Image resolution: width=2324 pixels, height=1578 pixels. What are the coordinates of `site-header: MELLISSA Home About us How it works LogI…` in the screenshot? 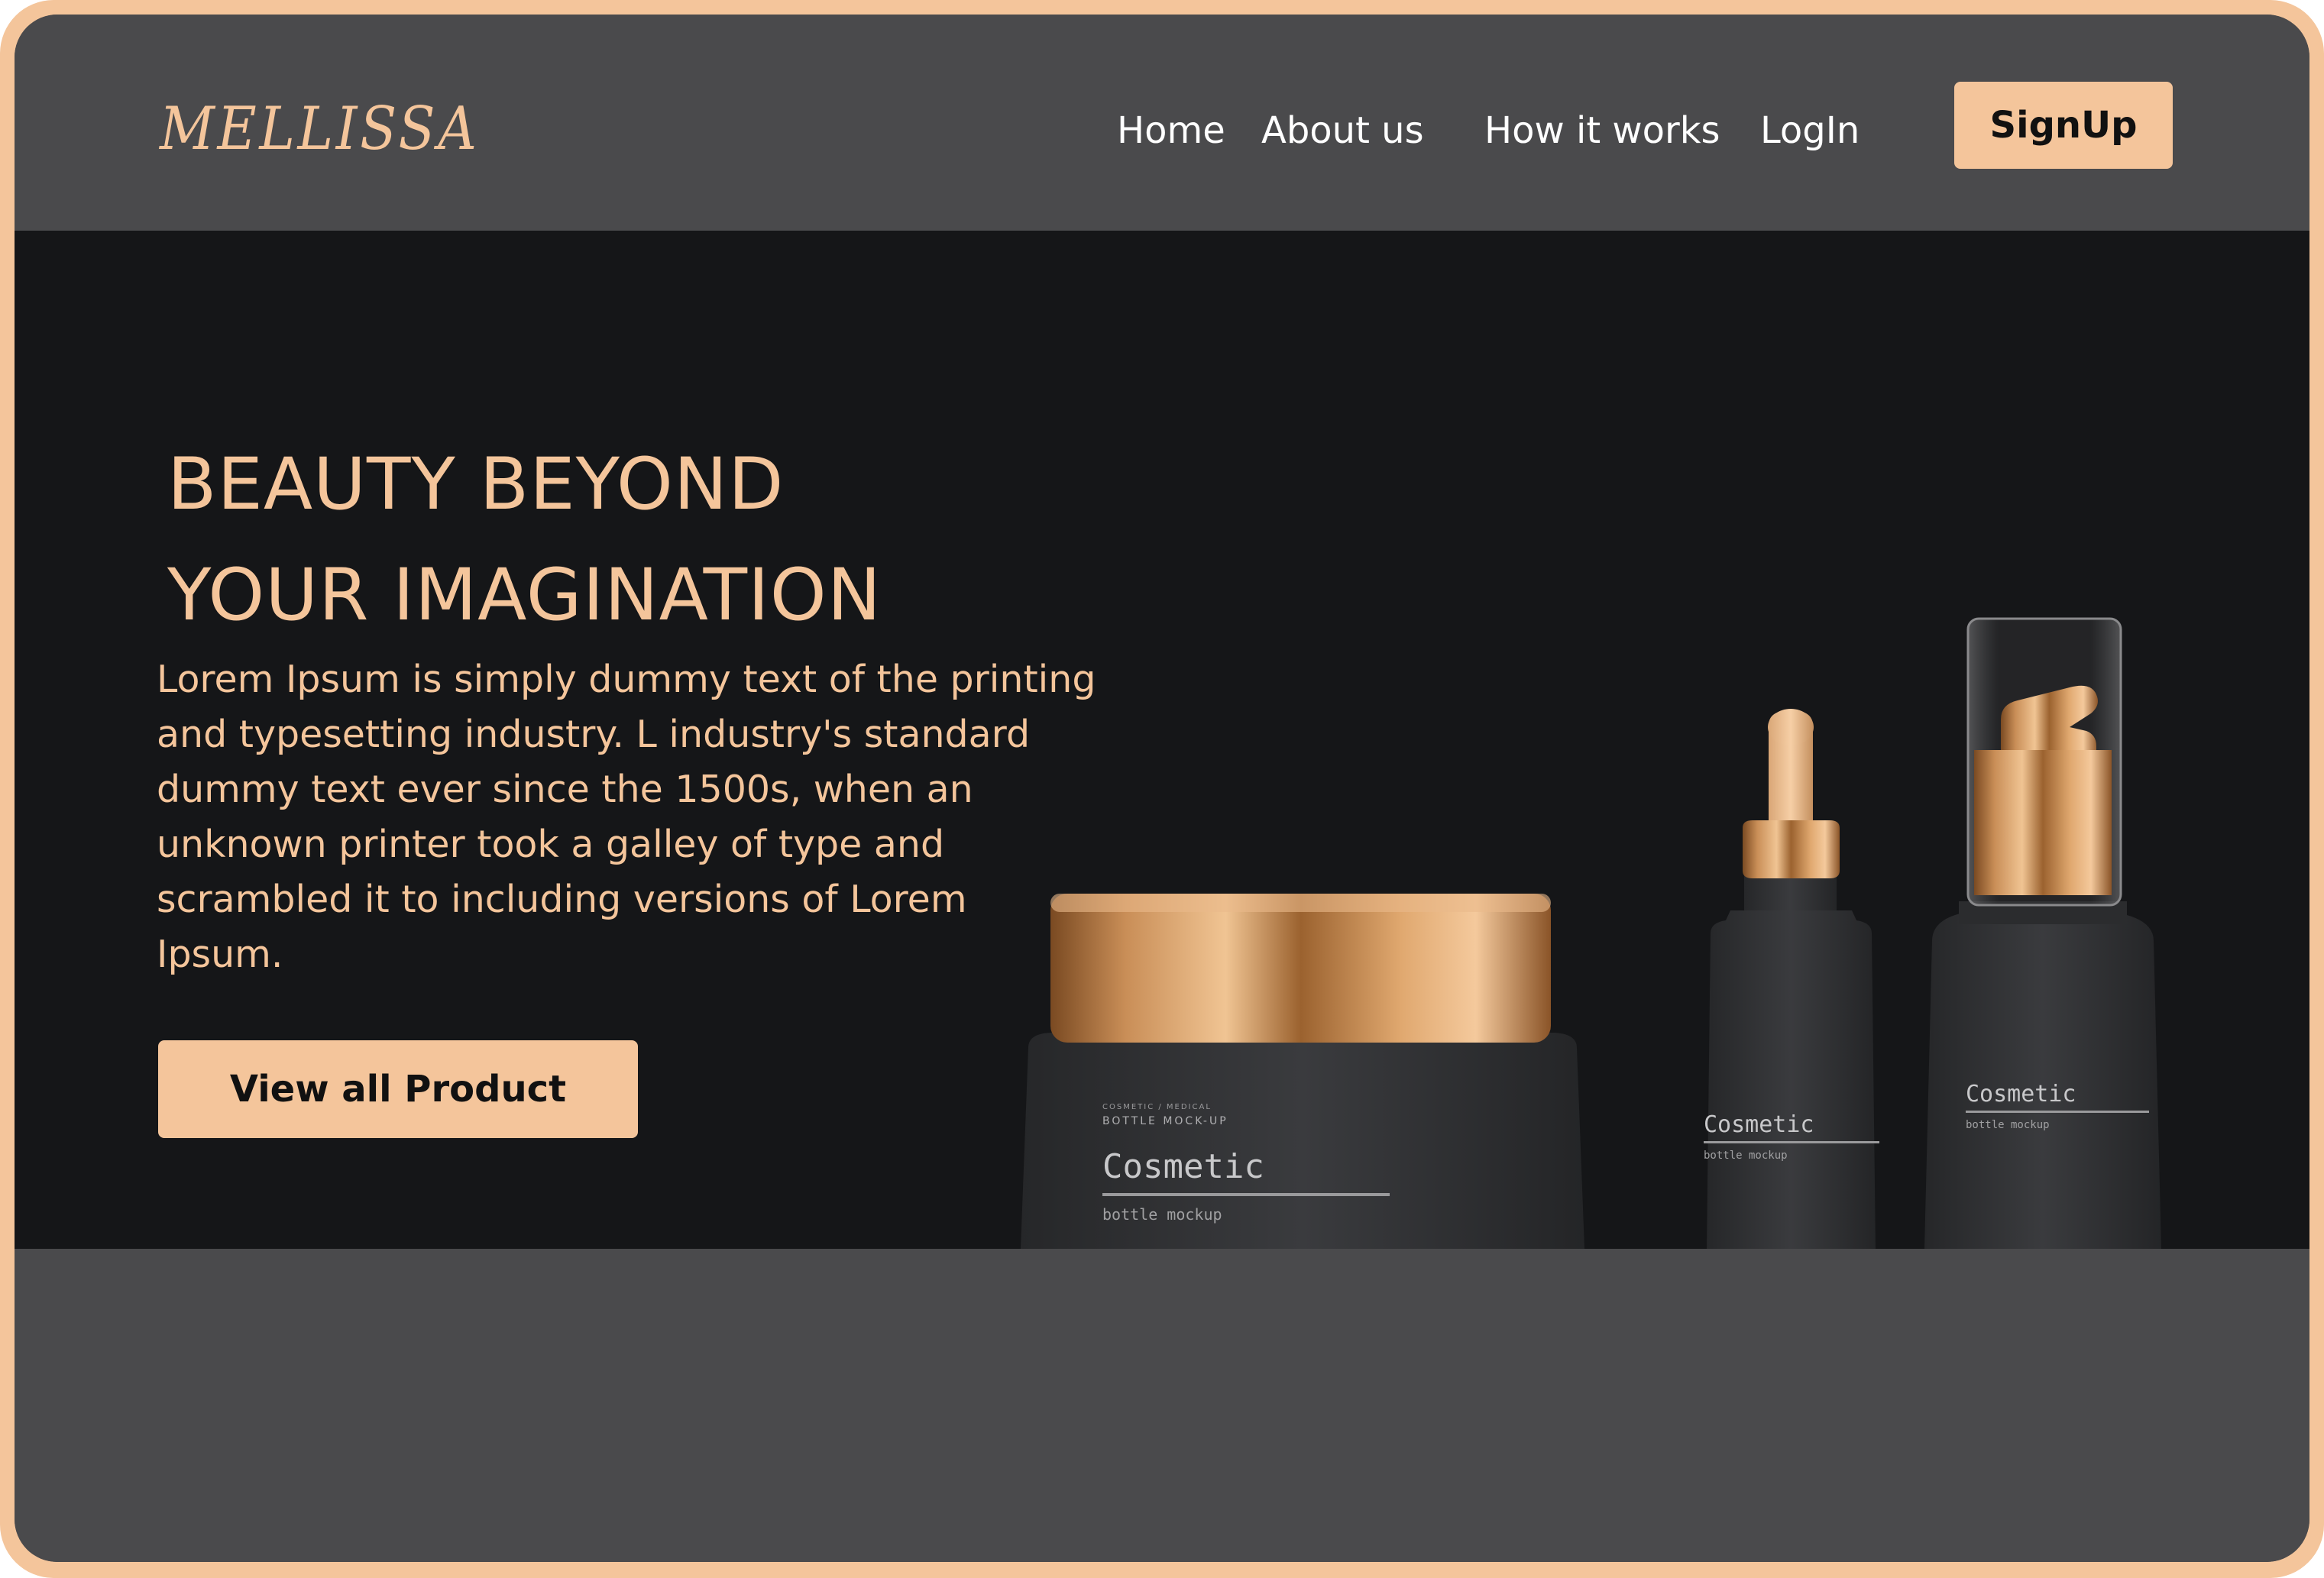 It's located at (1162, 123).